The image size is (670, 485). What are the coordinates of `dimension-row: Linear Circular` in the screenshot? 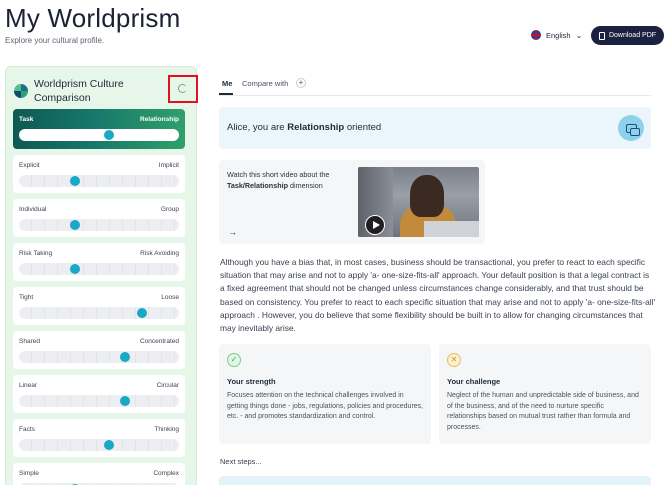 It's located at (99, 394).